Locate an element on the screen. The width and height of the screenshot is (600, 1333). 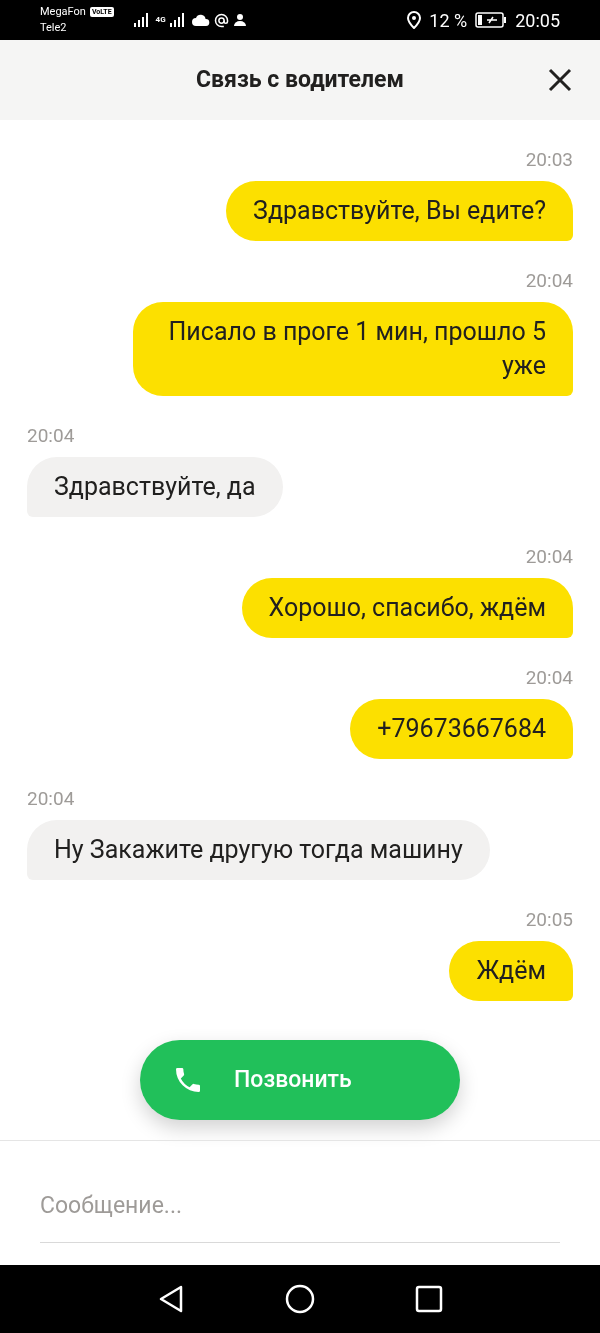
carrier-label: Tele2 is located at coordinates (54, 28).